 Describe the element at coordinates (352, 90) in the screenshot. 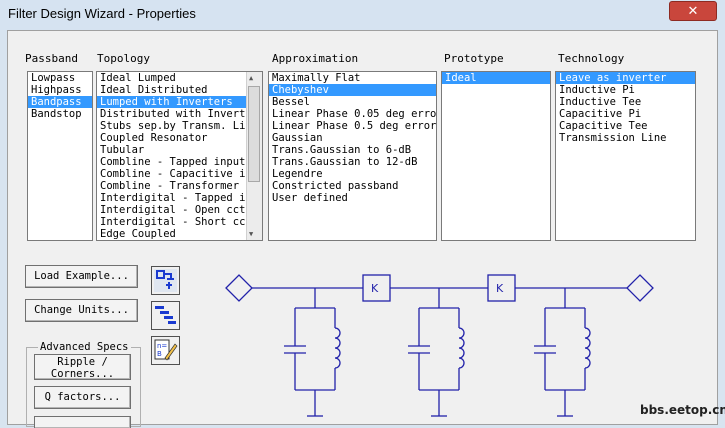

I see `list-item: Chebyshev` at that location.